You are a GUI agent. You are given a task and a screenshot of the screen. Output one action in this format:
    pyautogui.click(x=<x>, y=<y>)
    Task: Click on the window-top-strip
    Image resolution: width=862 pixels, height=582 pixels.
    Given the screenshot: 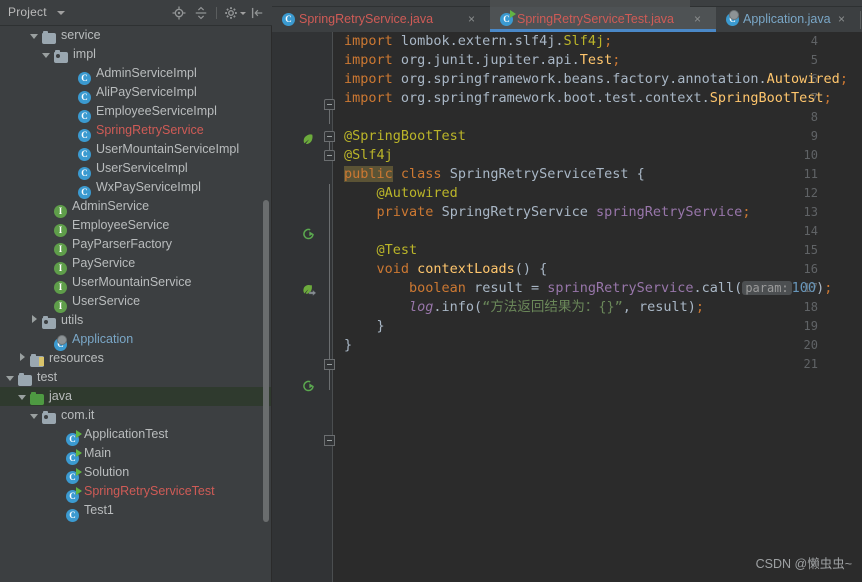 What is the action you would take?
    pyautogui.click(x=567, y=3)
    